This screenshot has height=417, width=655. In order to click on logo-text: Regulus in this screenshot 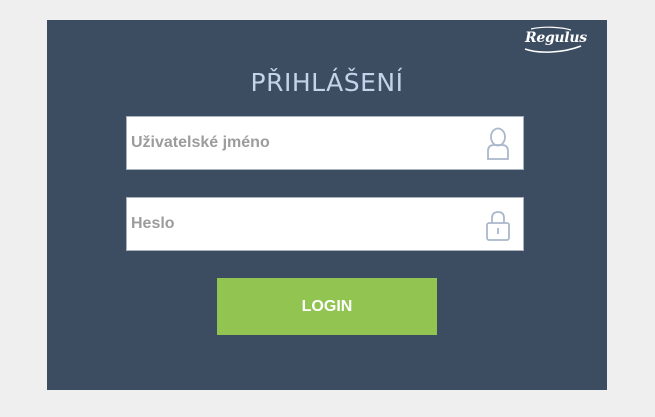, I will do `click(556, 38)`.